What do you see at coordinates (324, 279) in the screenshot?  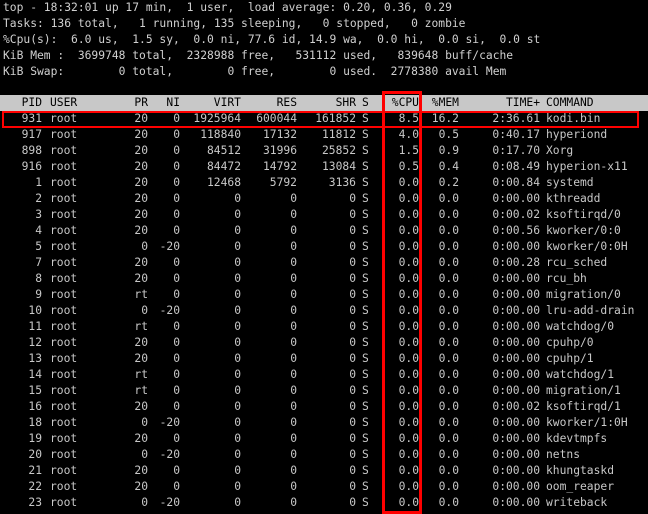 I see `process-row: 8 root 20 0 0 0 0 S 0.0 0.0 0:00.00 rcu_bh` at bounding box center [324, 279].